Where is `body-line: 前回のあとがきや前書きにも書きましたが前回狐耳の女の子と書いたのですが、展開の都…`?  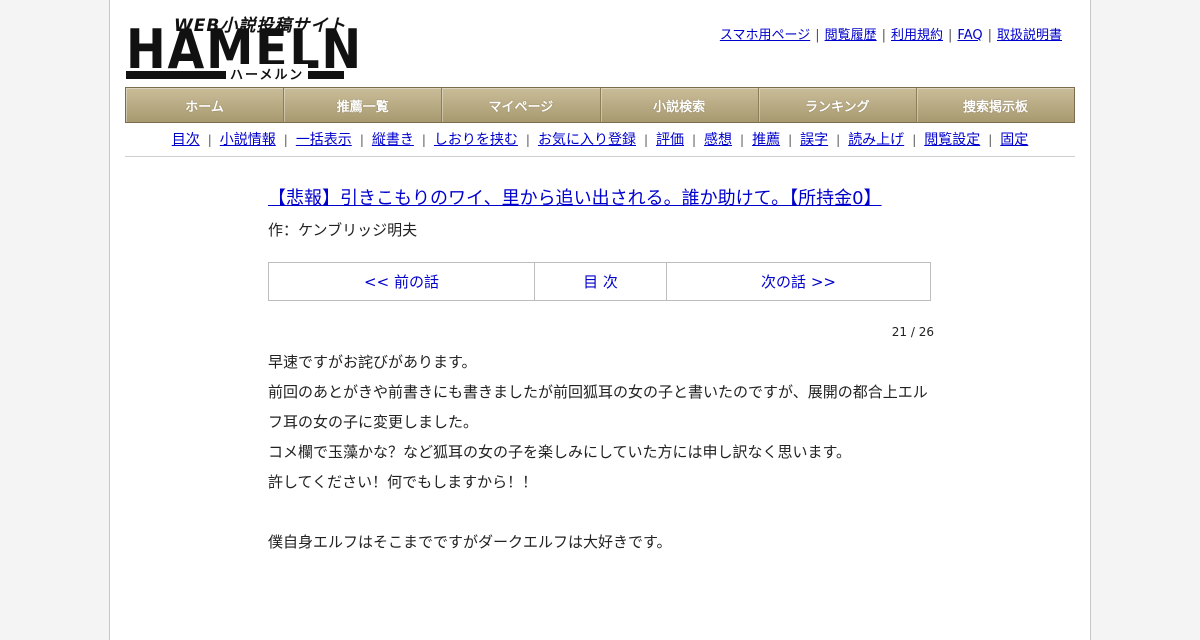
body-line: 前回のあとがきや前書きにも書きましたが前回狐耳の女の子と書いたのですが、展開の都… is located at coordinates (598, 407).